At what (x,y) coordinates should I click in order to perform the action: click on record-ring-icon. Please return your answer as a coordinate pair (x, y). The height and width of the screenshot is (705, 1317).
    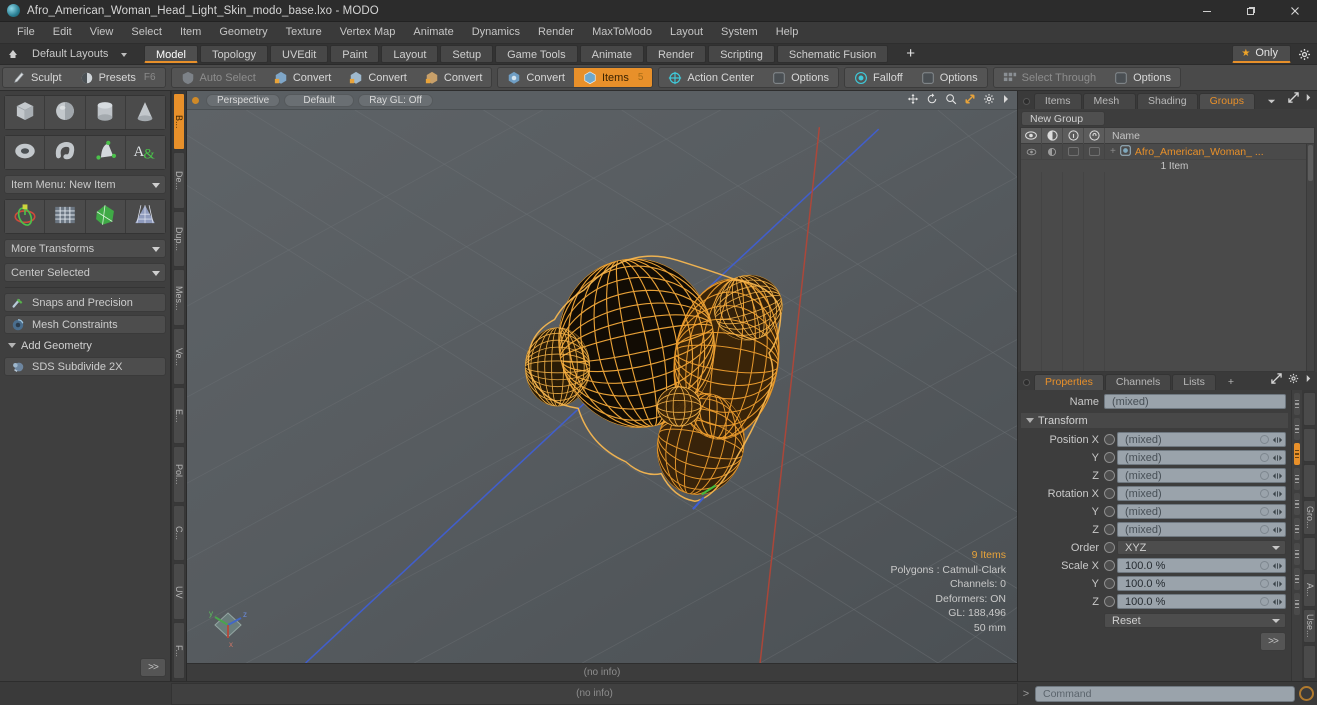
    Looking at the image, I should click on (1306, 693).